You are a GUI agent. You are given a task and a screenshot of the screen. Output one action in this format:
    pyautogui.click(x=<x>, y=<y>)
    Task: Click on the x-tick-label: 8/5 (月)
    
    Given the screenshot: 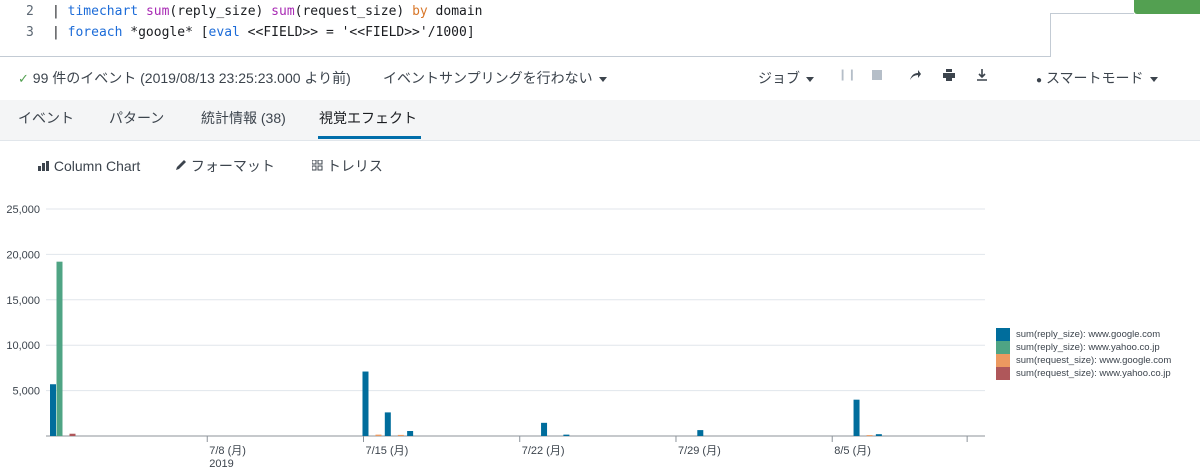 What is the action you would take?
    pyautogui.click(x=852, y=451)
    